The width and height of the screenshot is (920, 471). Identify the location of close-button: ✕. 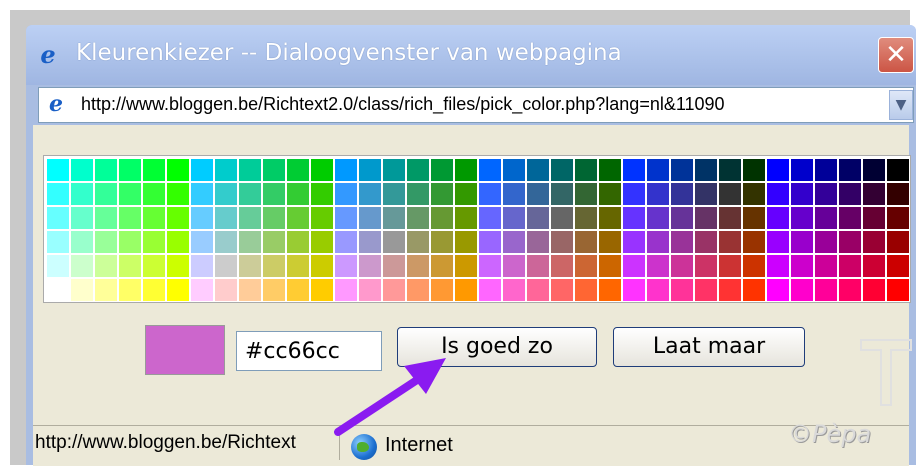
(896, 55).